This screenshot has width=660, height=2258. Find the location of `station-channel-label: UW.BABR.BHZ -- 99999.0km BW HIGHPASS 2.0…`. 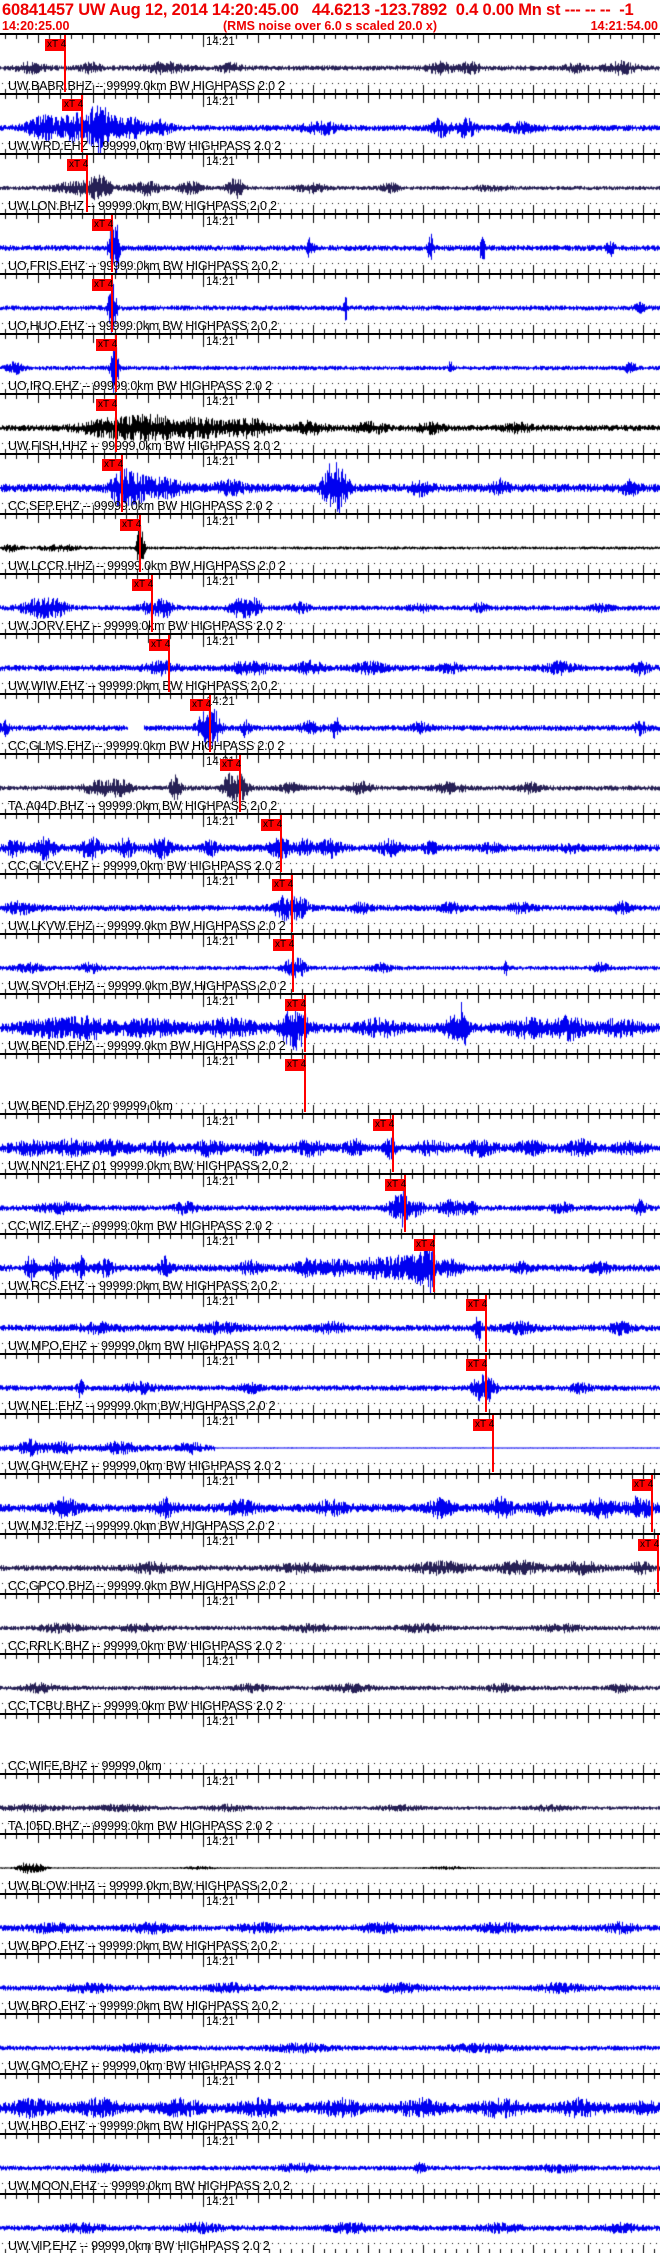

station-channel-label: UW.BABR.BHZ -- 99999.0km BW HIGHPASS 2.0… is located at coordinates (146, 86).